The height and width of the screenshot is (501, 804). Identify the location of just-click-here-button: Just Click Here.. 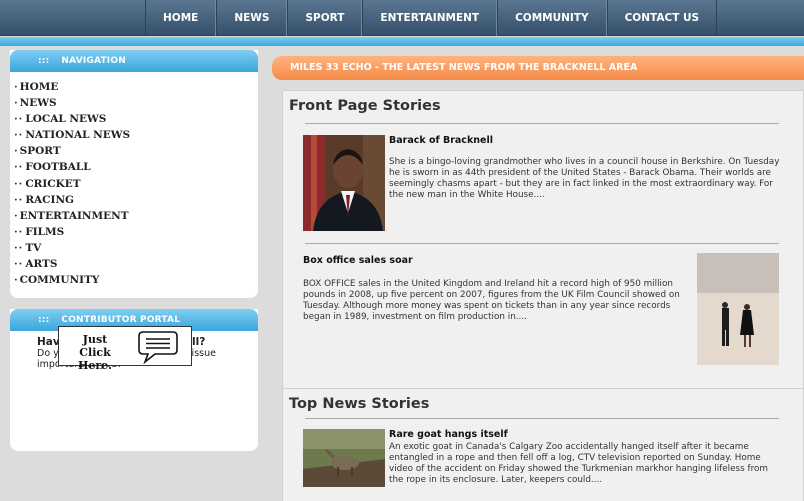
(125, 349).